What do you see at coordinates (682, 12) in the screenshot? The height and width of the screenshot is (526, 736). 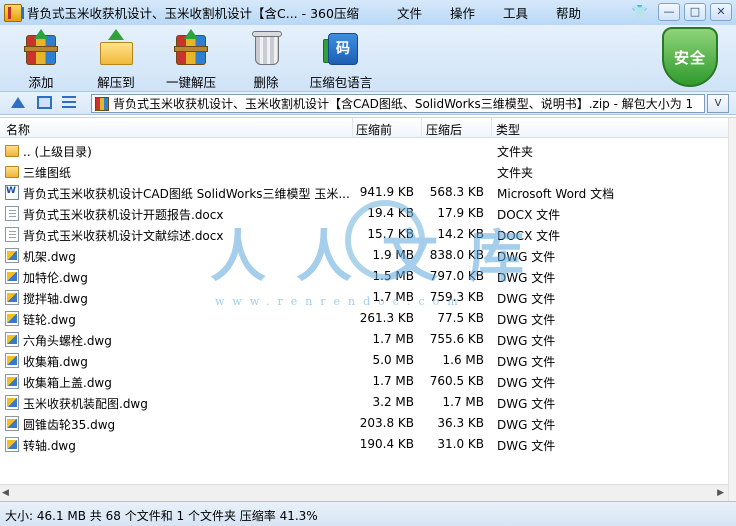 I see `window-controls: 👕 — □ ✕` at bounding box center [682, 12].